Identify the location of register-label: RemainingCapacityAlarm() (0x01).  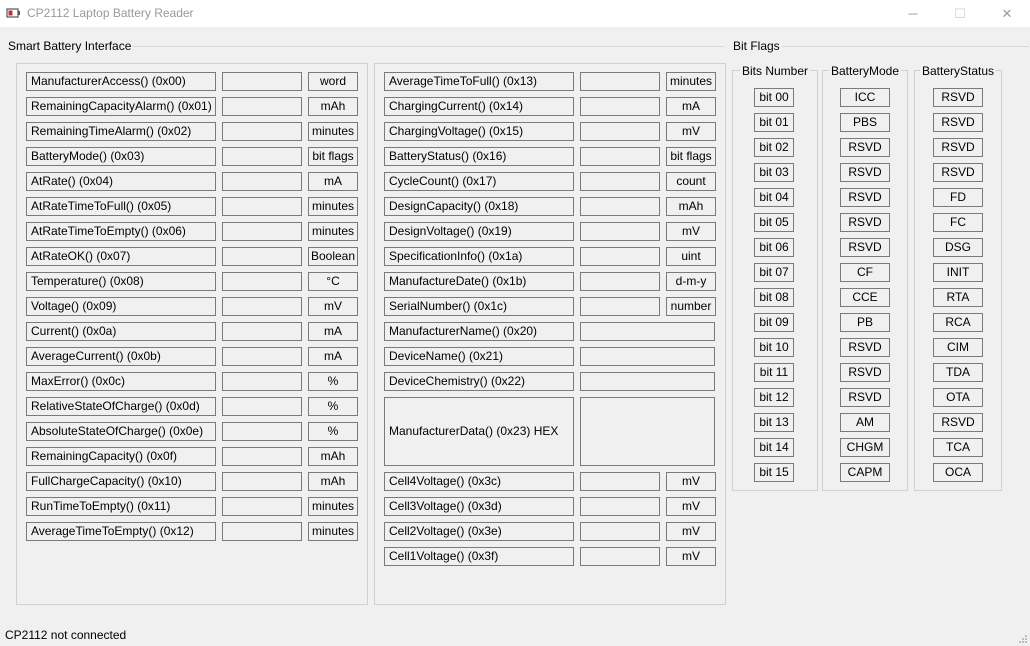
(121, 106).